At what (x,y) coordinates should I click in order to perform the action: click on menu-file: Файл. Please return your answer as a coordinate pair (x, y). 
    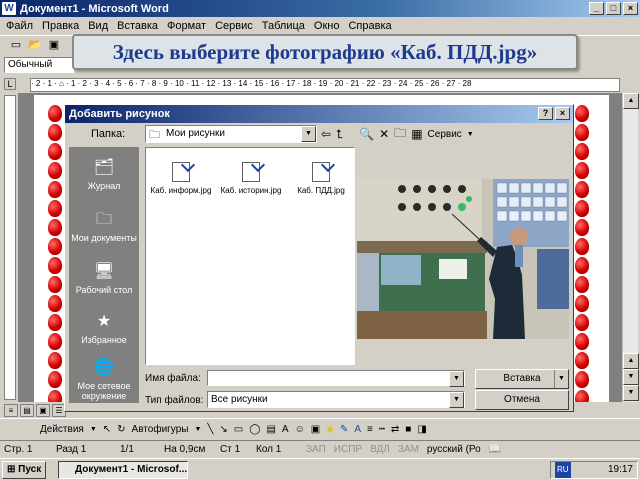
    Looking at the image, I should click on (19, 26).